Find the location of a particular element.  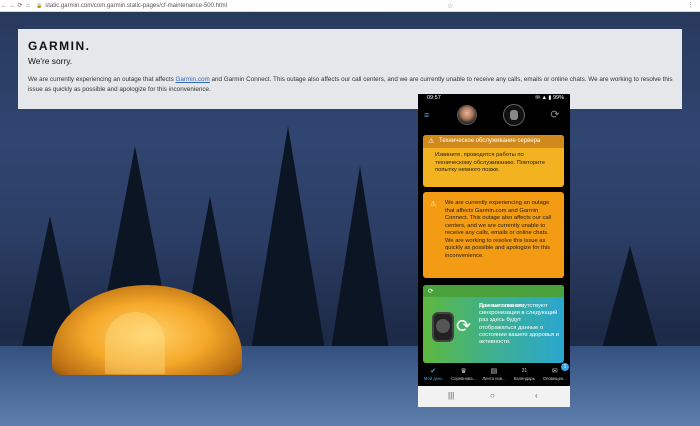

status-icons: ✉ ▲ ▮ 99% is located at coordinates (549, 98).